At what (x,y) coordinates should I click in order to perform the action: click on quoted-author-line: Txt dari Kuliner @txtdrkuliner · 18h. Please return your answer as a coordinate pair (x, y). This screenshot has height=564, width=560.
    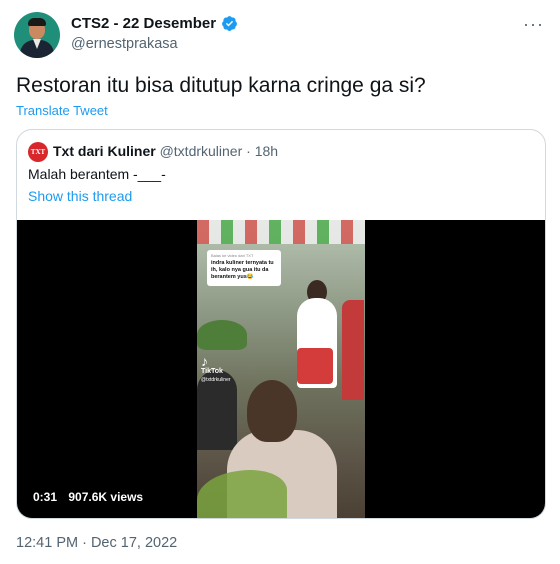
    Looking at the image, I should click on (165, 151).